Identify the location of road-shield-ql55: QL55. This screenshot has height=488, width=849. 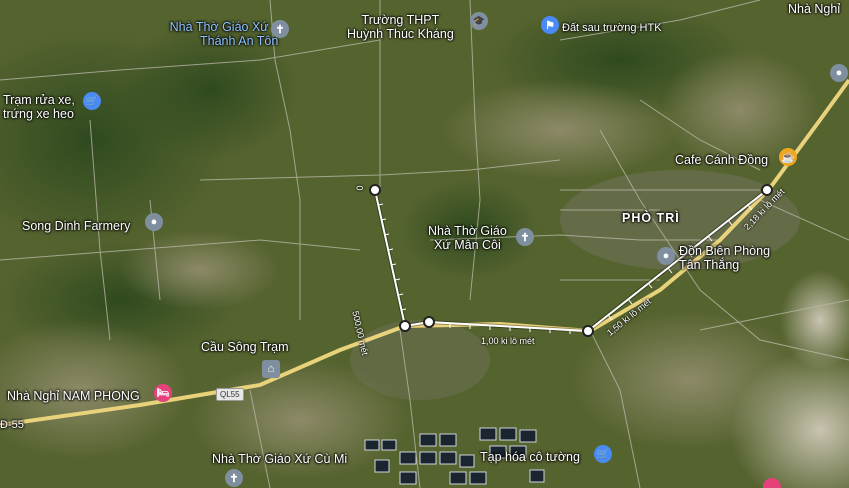
(230, 394).